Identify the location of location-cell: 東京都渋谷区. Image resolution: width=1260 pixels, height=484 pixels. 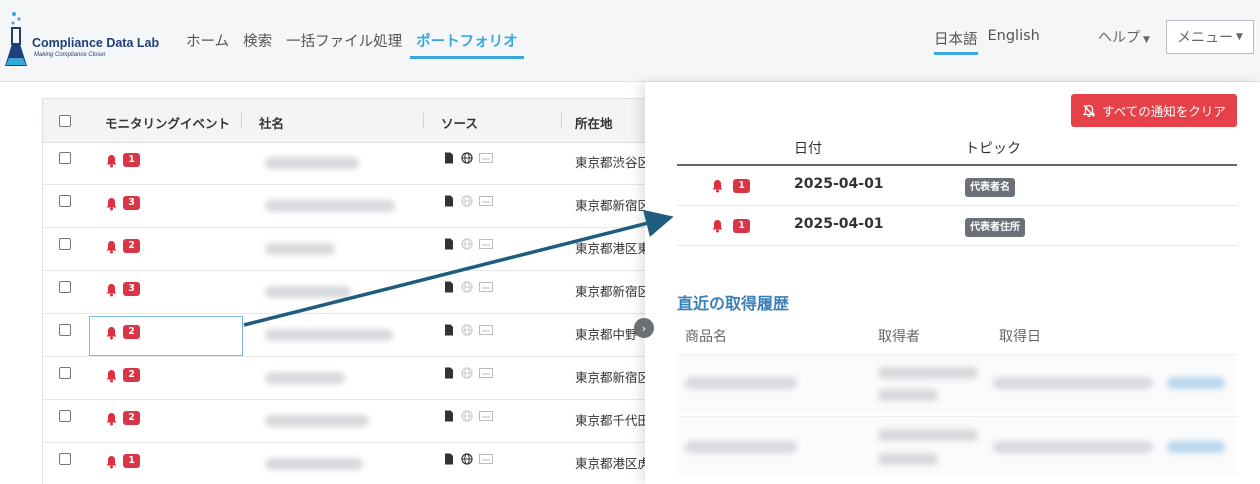
(613, 162).